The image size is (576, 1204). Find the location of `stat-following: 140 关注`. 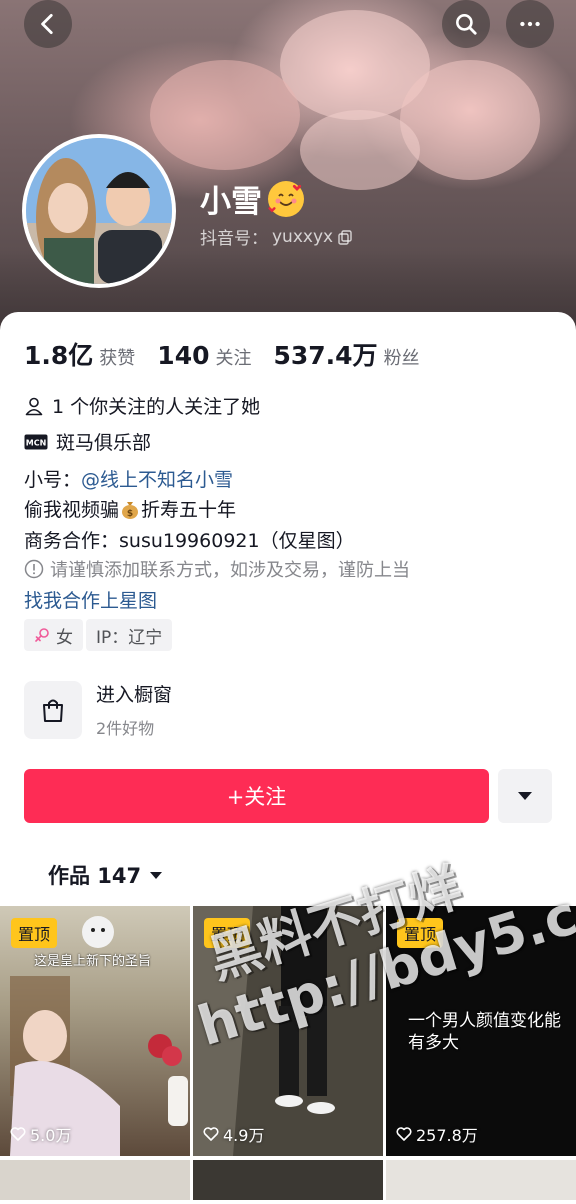

stat-following: 140 关注 is located at coordinates (204, 355).